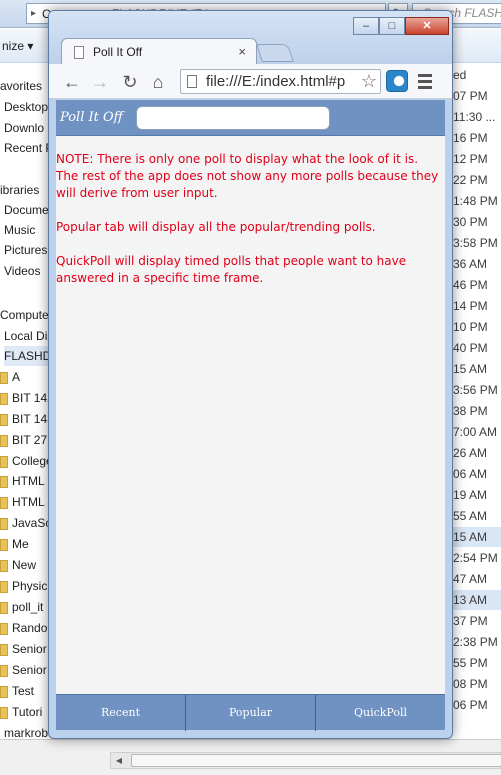  Describe the element at coordinates (26, 250) in the screenshot. I see `nav-item-label: Pictures` at that location.